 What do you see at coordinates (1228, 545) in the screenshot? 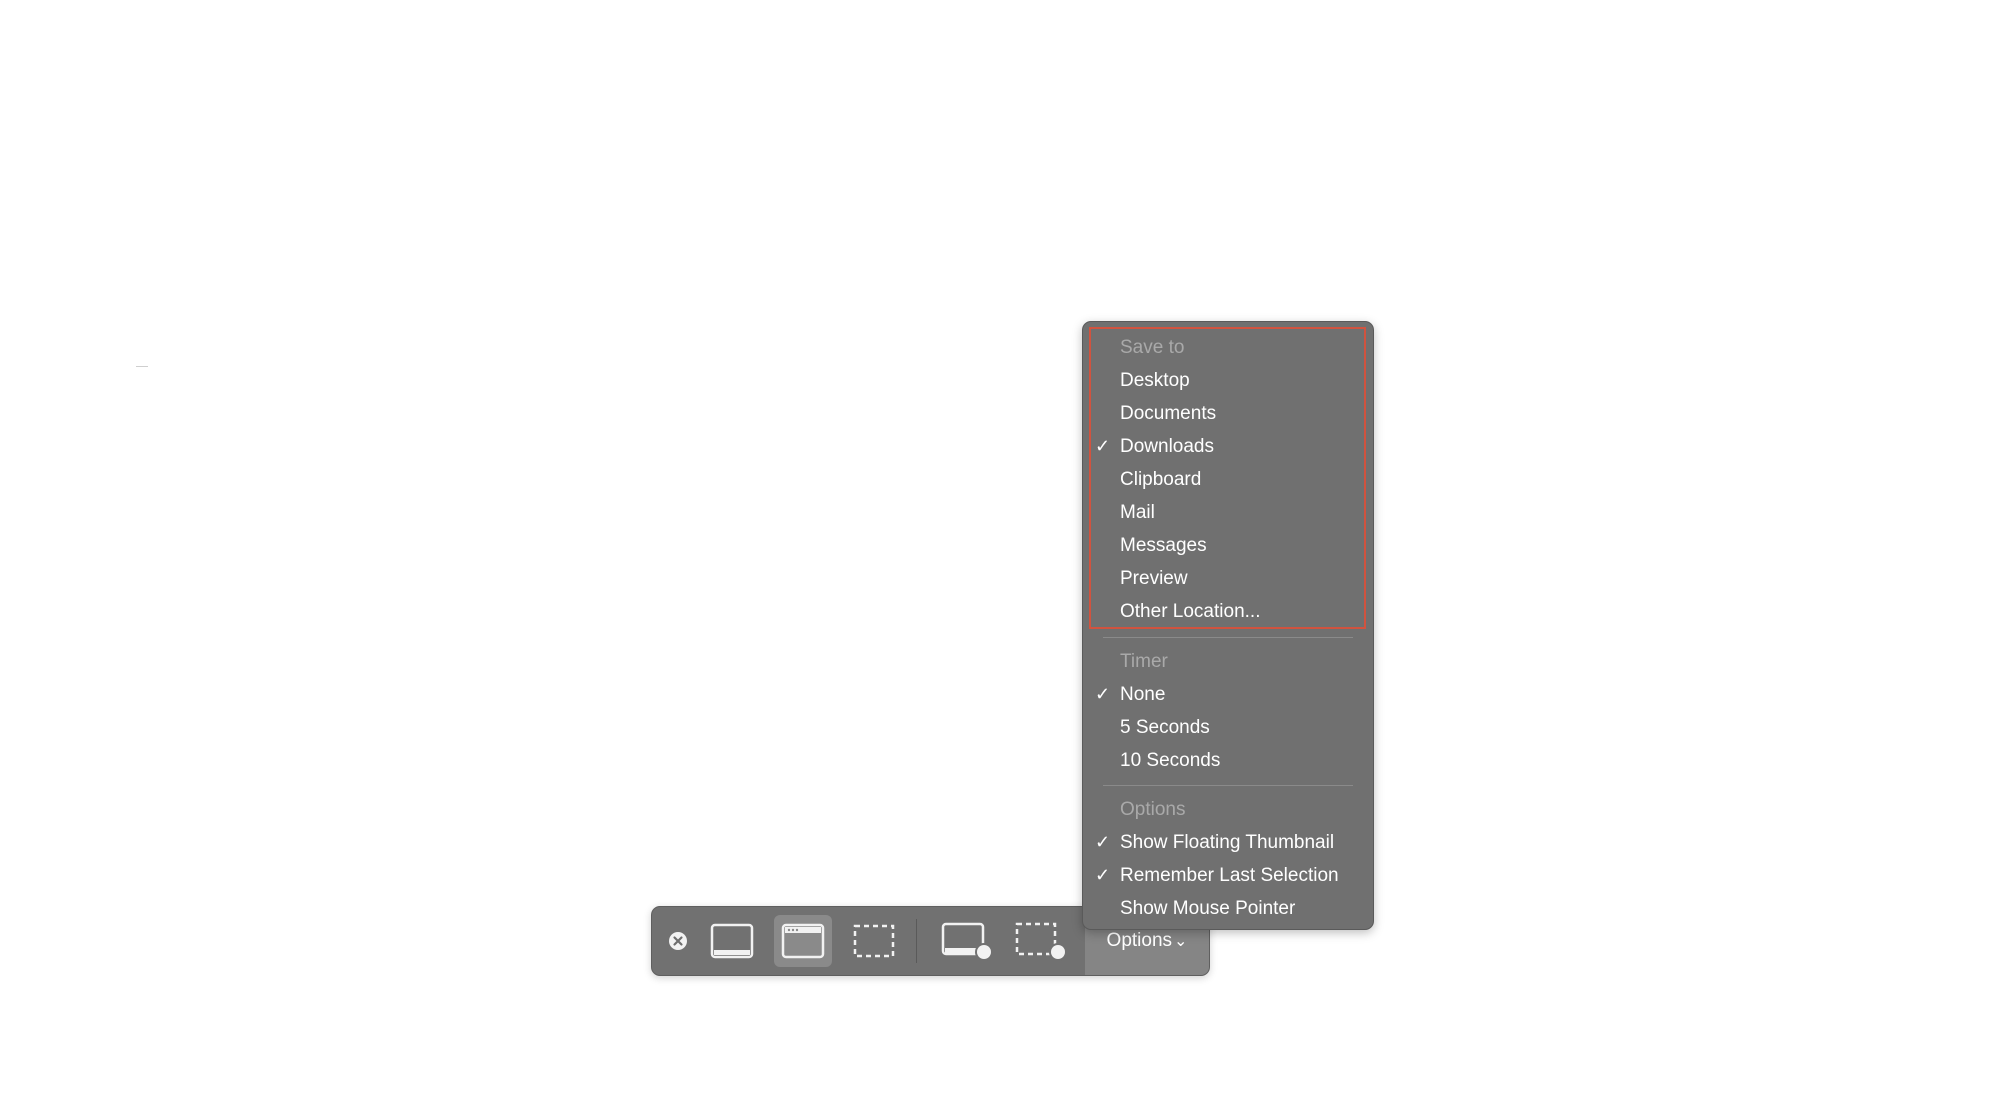
I see `menu-item-messages: Messages` at bounding box center [1228, 545].